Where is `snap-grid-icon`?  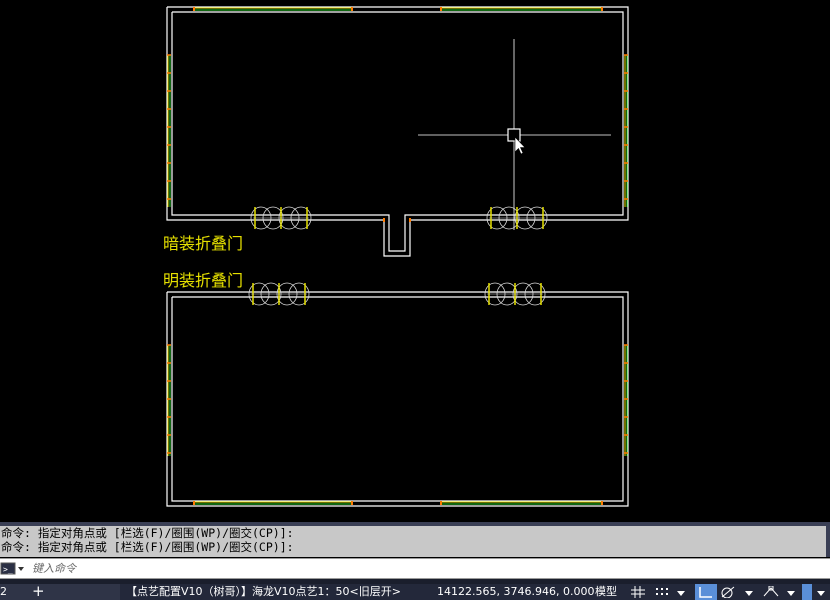 snap-grid-icon is located at coordinates (662, 592).